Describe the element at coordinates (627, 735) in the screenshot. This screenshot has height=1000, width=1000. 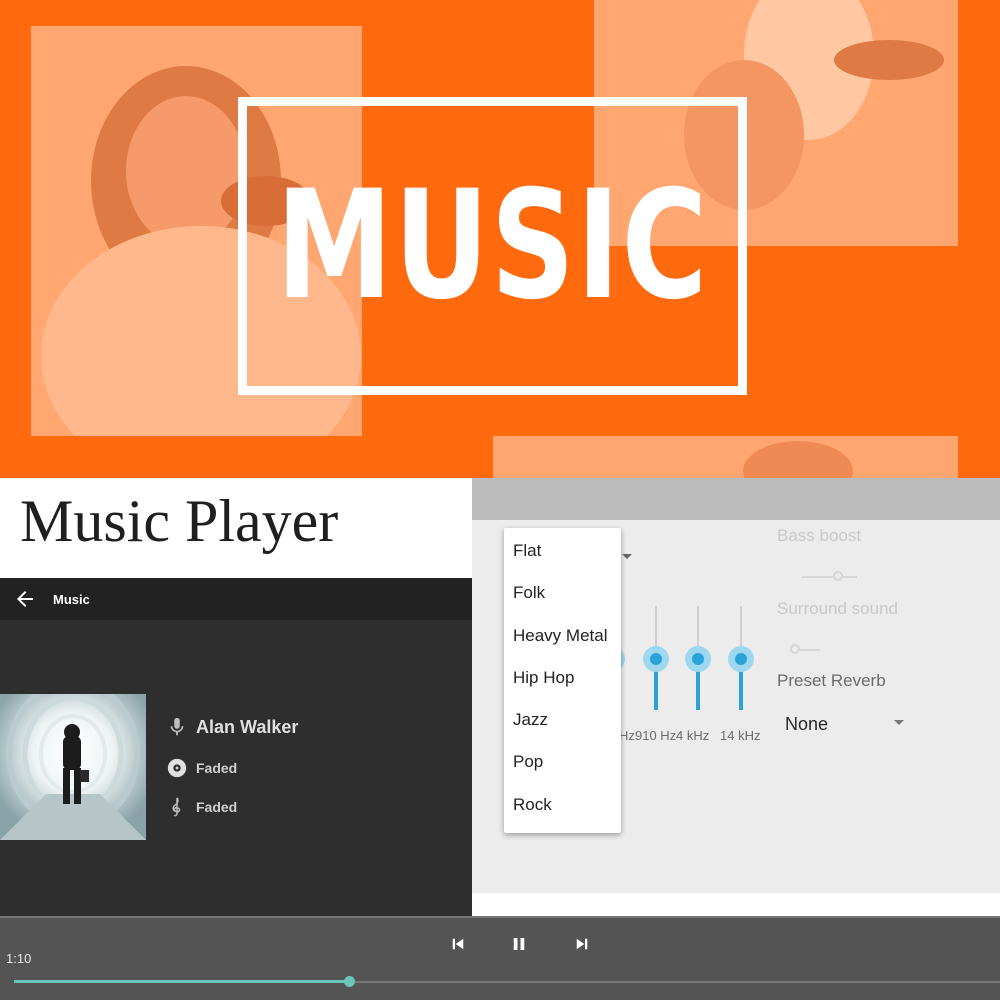
I see `eq-band-label: Hz` at that location.